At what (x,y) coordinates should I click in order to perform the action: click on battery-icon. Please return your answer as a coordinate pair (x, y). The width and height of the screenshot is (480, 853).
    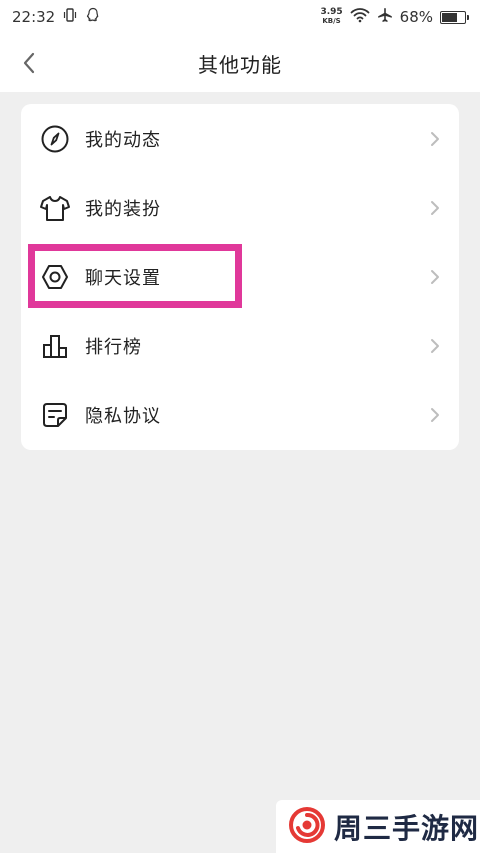
    Looking at the image, I should click on (454, 17).